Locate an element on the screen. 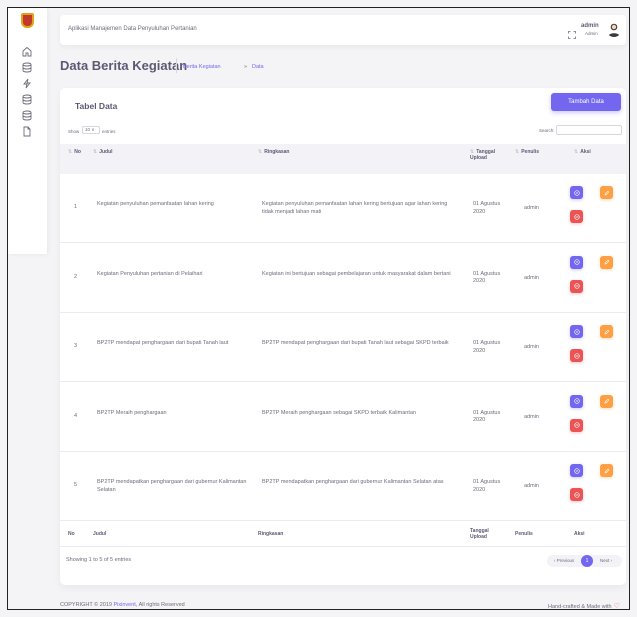 Image resolution: width=637 pixels, height=617 pixels. col-no: ⇅ No is located at coordinates (74, 152).